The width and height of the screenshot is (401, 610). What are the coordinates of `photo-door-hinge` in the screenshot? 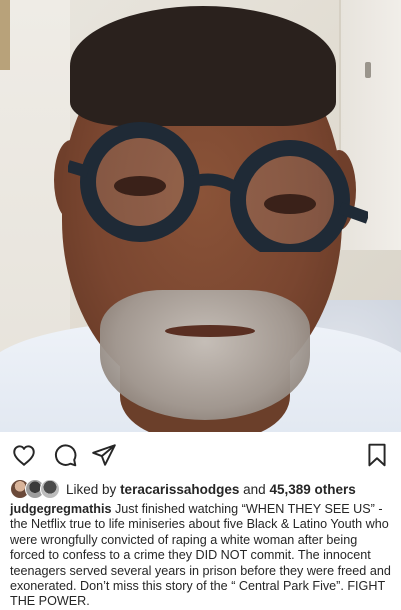 It's located at (368, 70).